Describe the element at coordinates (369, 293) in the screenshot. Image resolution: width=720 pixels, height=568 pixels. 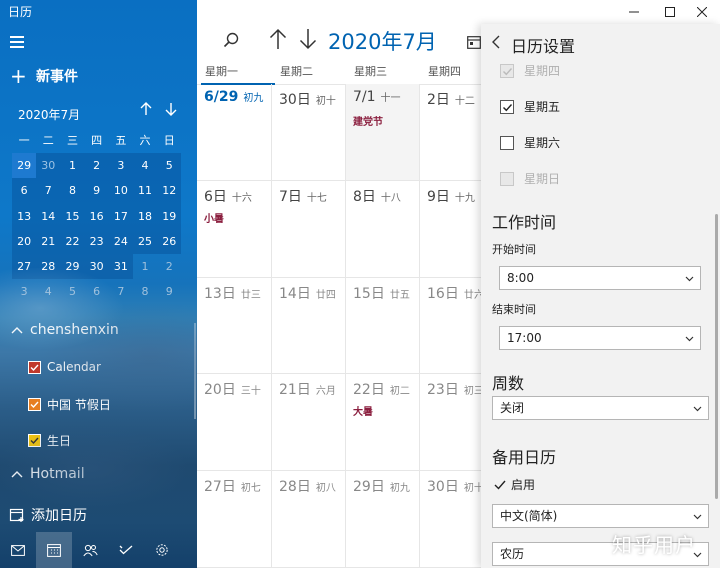
I see `day-number: 15日` at that location.